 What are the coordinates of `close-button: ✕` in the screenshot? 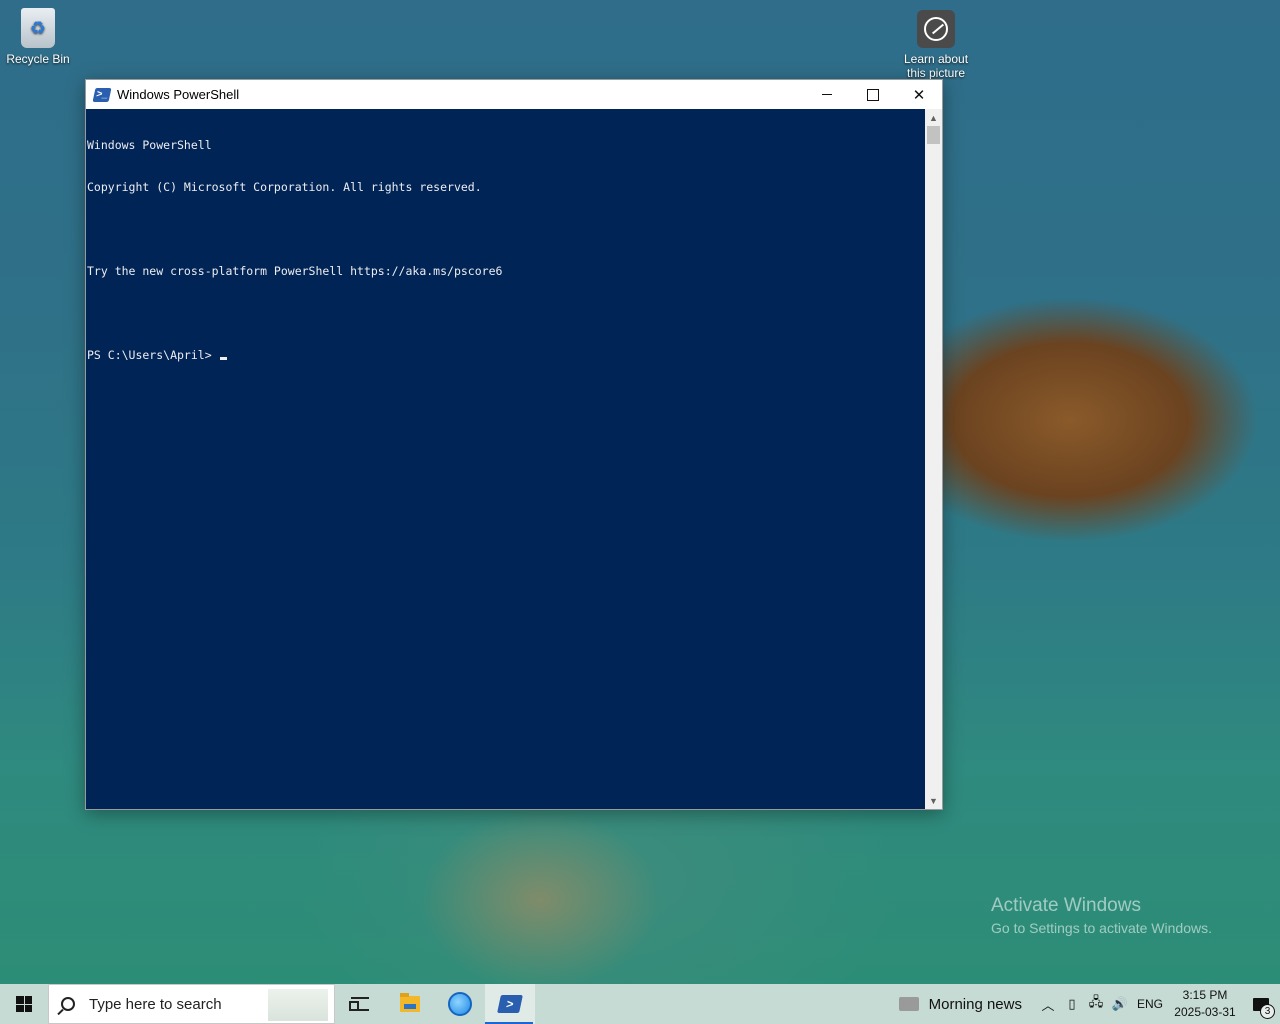 It's located at (919, 94).